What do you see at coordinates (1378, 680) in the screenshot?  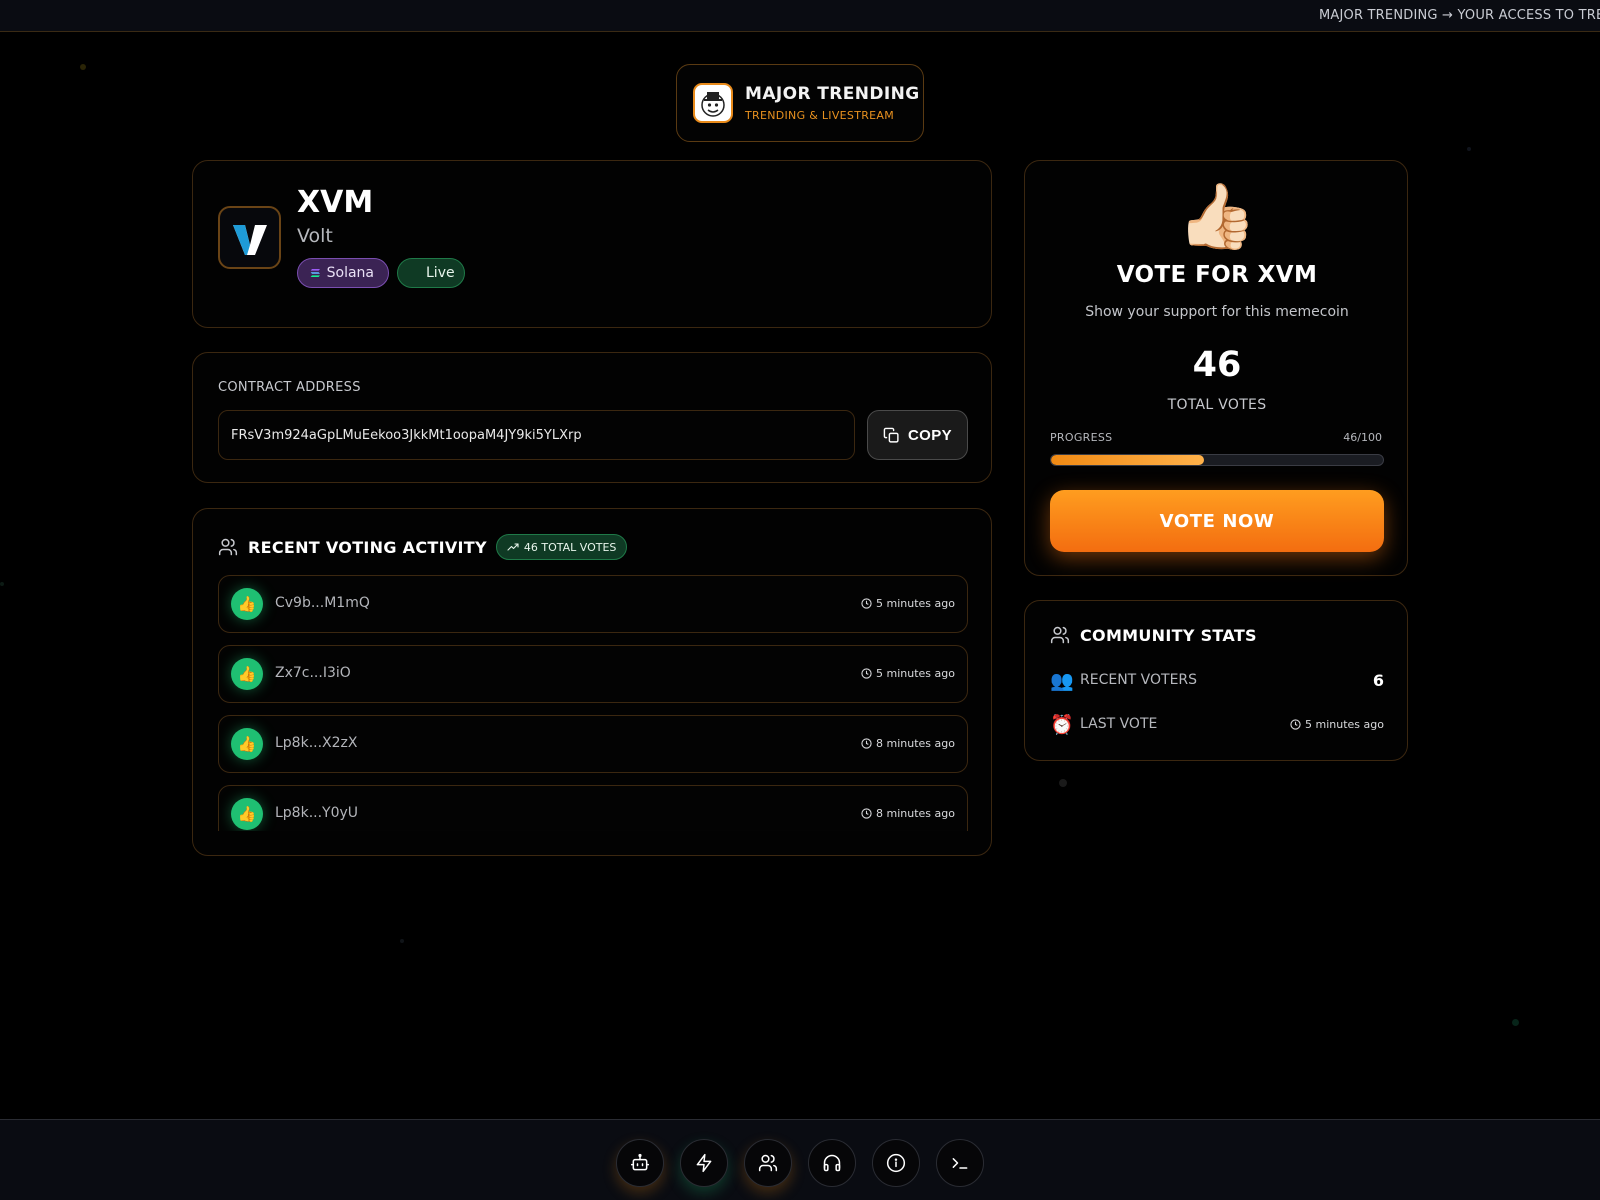 I see `recent-voters-value: 6` at bounding box center [1378, 680].